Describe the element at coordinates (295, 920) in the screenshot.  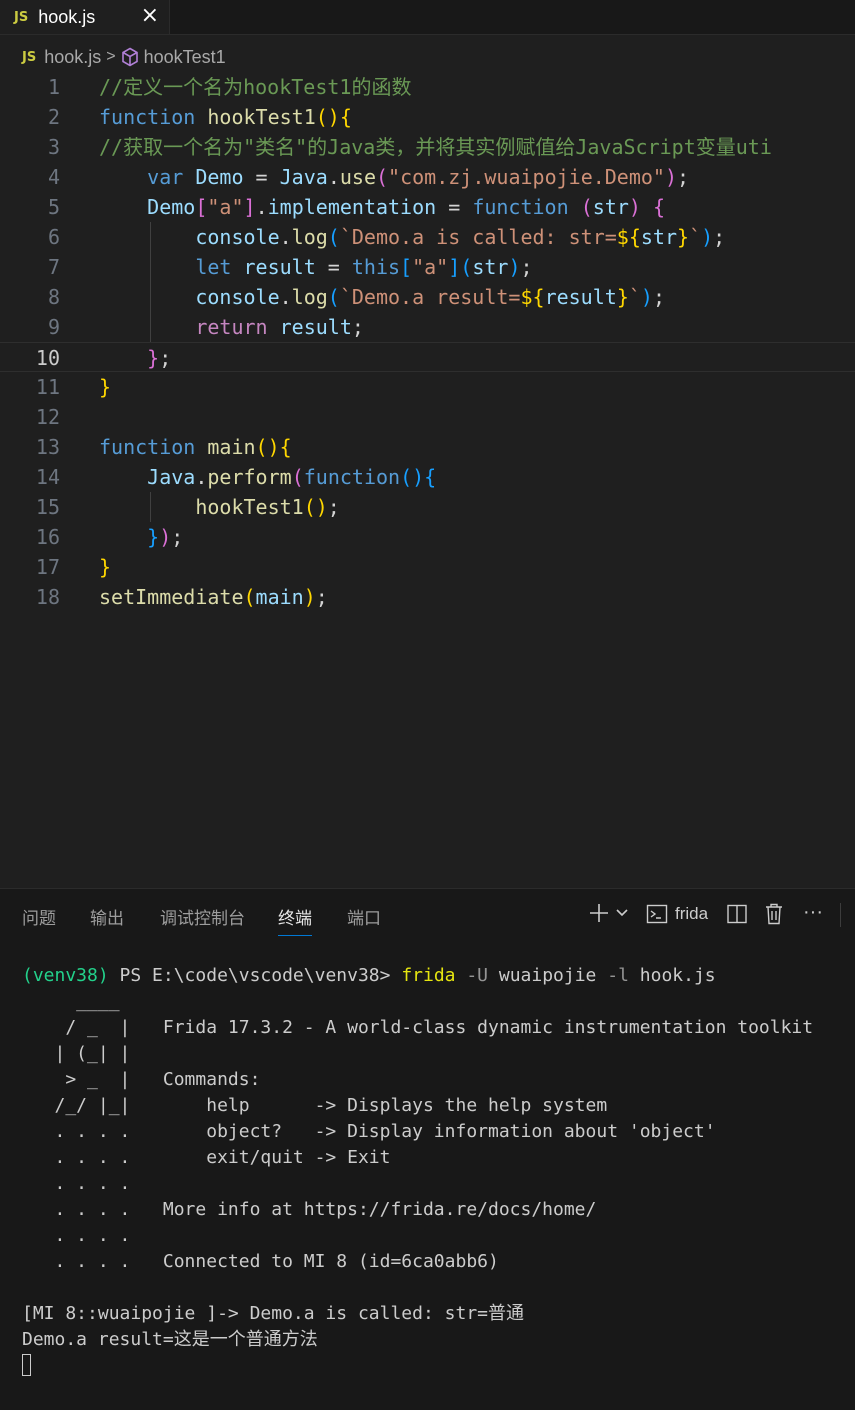
I see `tab-terminal: 终端` at that location.